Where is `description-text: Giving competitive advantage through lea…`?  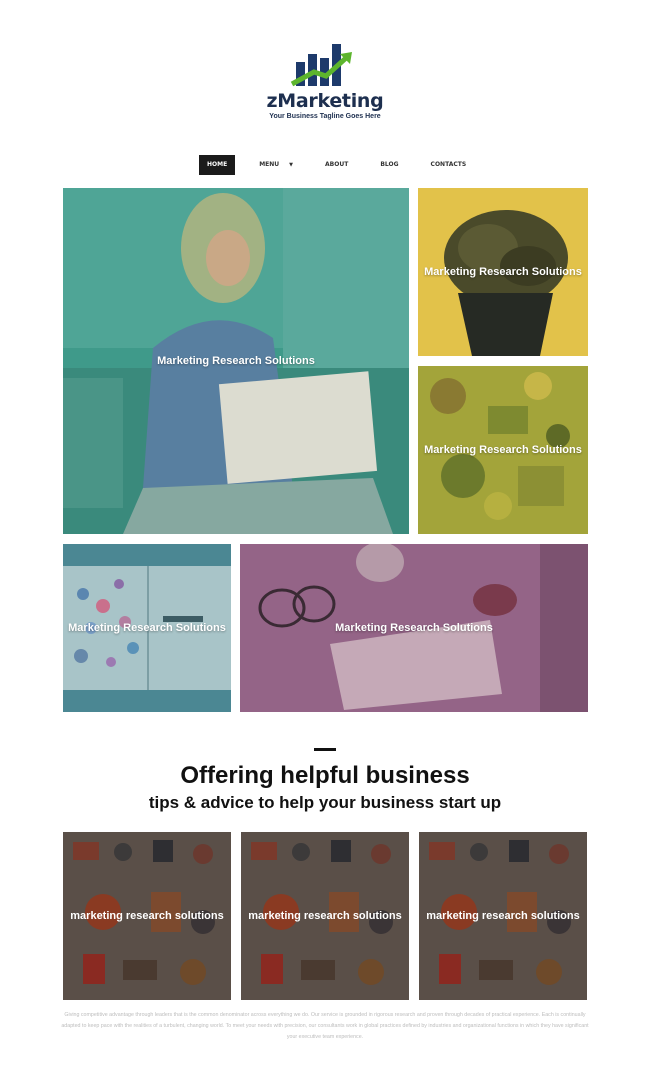 description-text: Giving competitive advantage through lea… is located at coordinates (325, 1026).